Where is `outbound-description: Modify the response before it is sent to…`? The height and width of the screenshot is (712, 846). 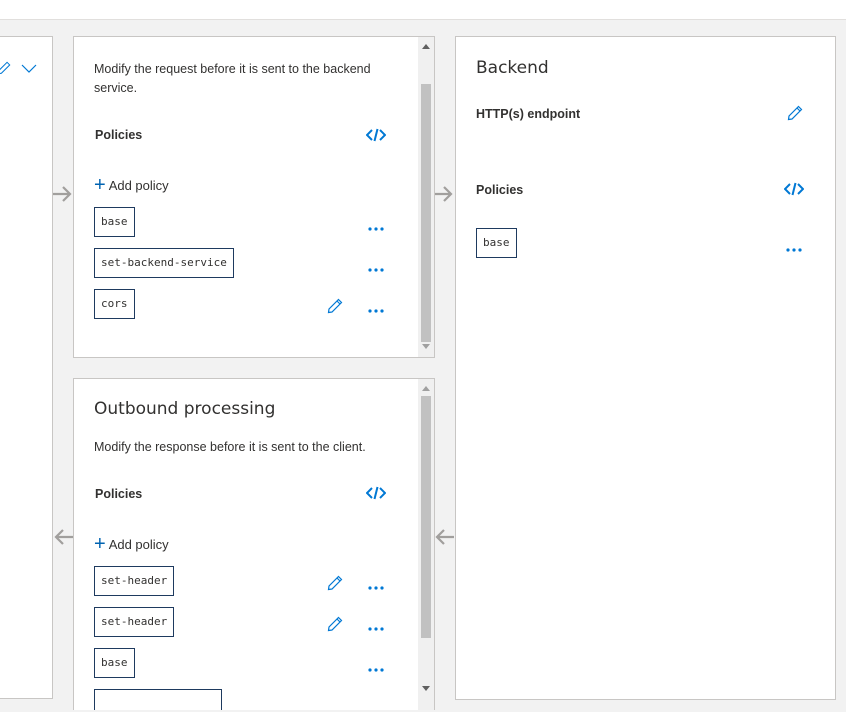 outbound-description: Modify the response before it is sent to… is located at coordinates (230, 447).